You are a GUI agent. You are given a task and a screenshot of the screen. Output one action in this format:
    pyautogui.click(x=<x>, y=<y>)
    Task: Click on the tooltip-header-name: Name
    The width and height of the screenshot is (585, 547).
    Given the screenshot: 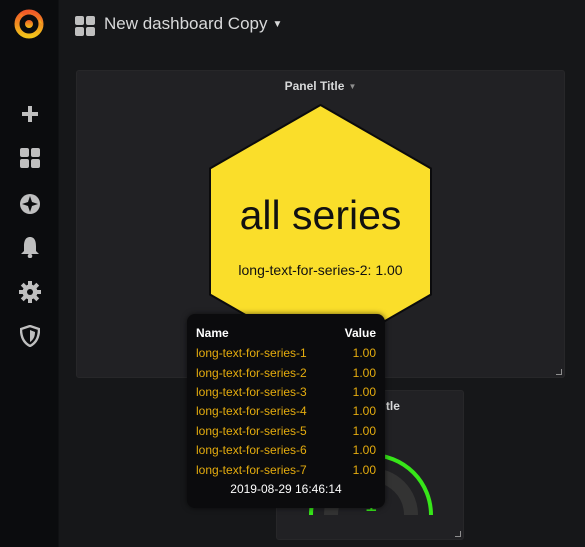 What is the action you would take?
    pyautogui.click(x=212, y=333)
    